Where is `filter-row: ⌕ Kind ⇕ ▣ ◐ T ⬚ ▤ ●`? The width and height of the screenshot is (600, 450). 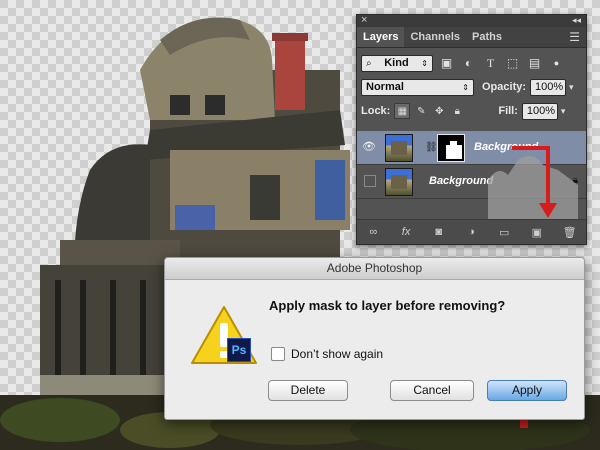
filter-row: ⌕ Kind ⇕ ▣ ◐ T ⬚ ▤ ● is located at coordinates (471, 63).